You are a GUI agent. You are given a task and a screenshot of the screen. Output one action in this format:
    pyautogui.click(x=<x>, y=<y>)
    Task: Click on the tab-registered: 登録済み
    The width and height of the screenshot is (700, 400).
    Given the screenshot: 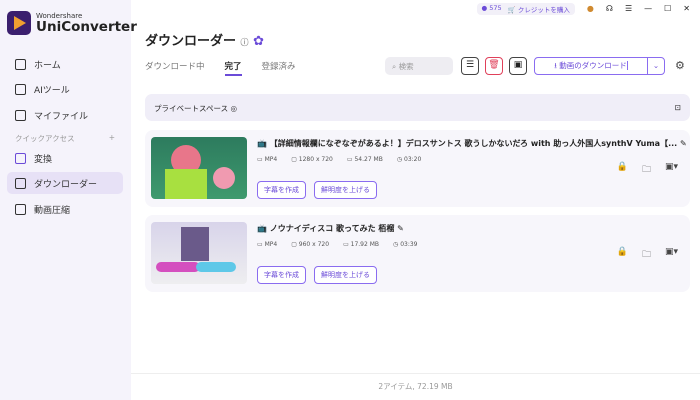 What is the action you would take?
    pyautogui.click(x=279, y=68)
    